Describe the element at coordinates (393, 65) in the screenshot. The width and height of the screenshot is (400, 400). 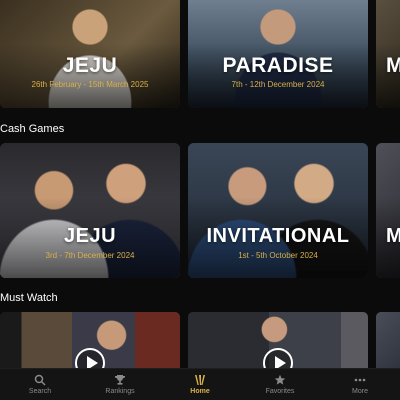
I see `event-title: M` at that location.